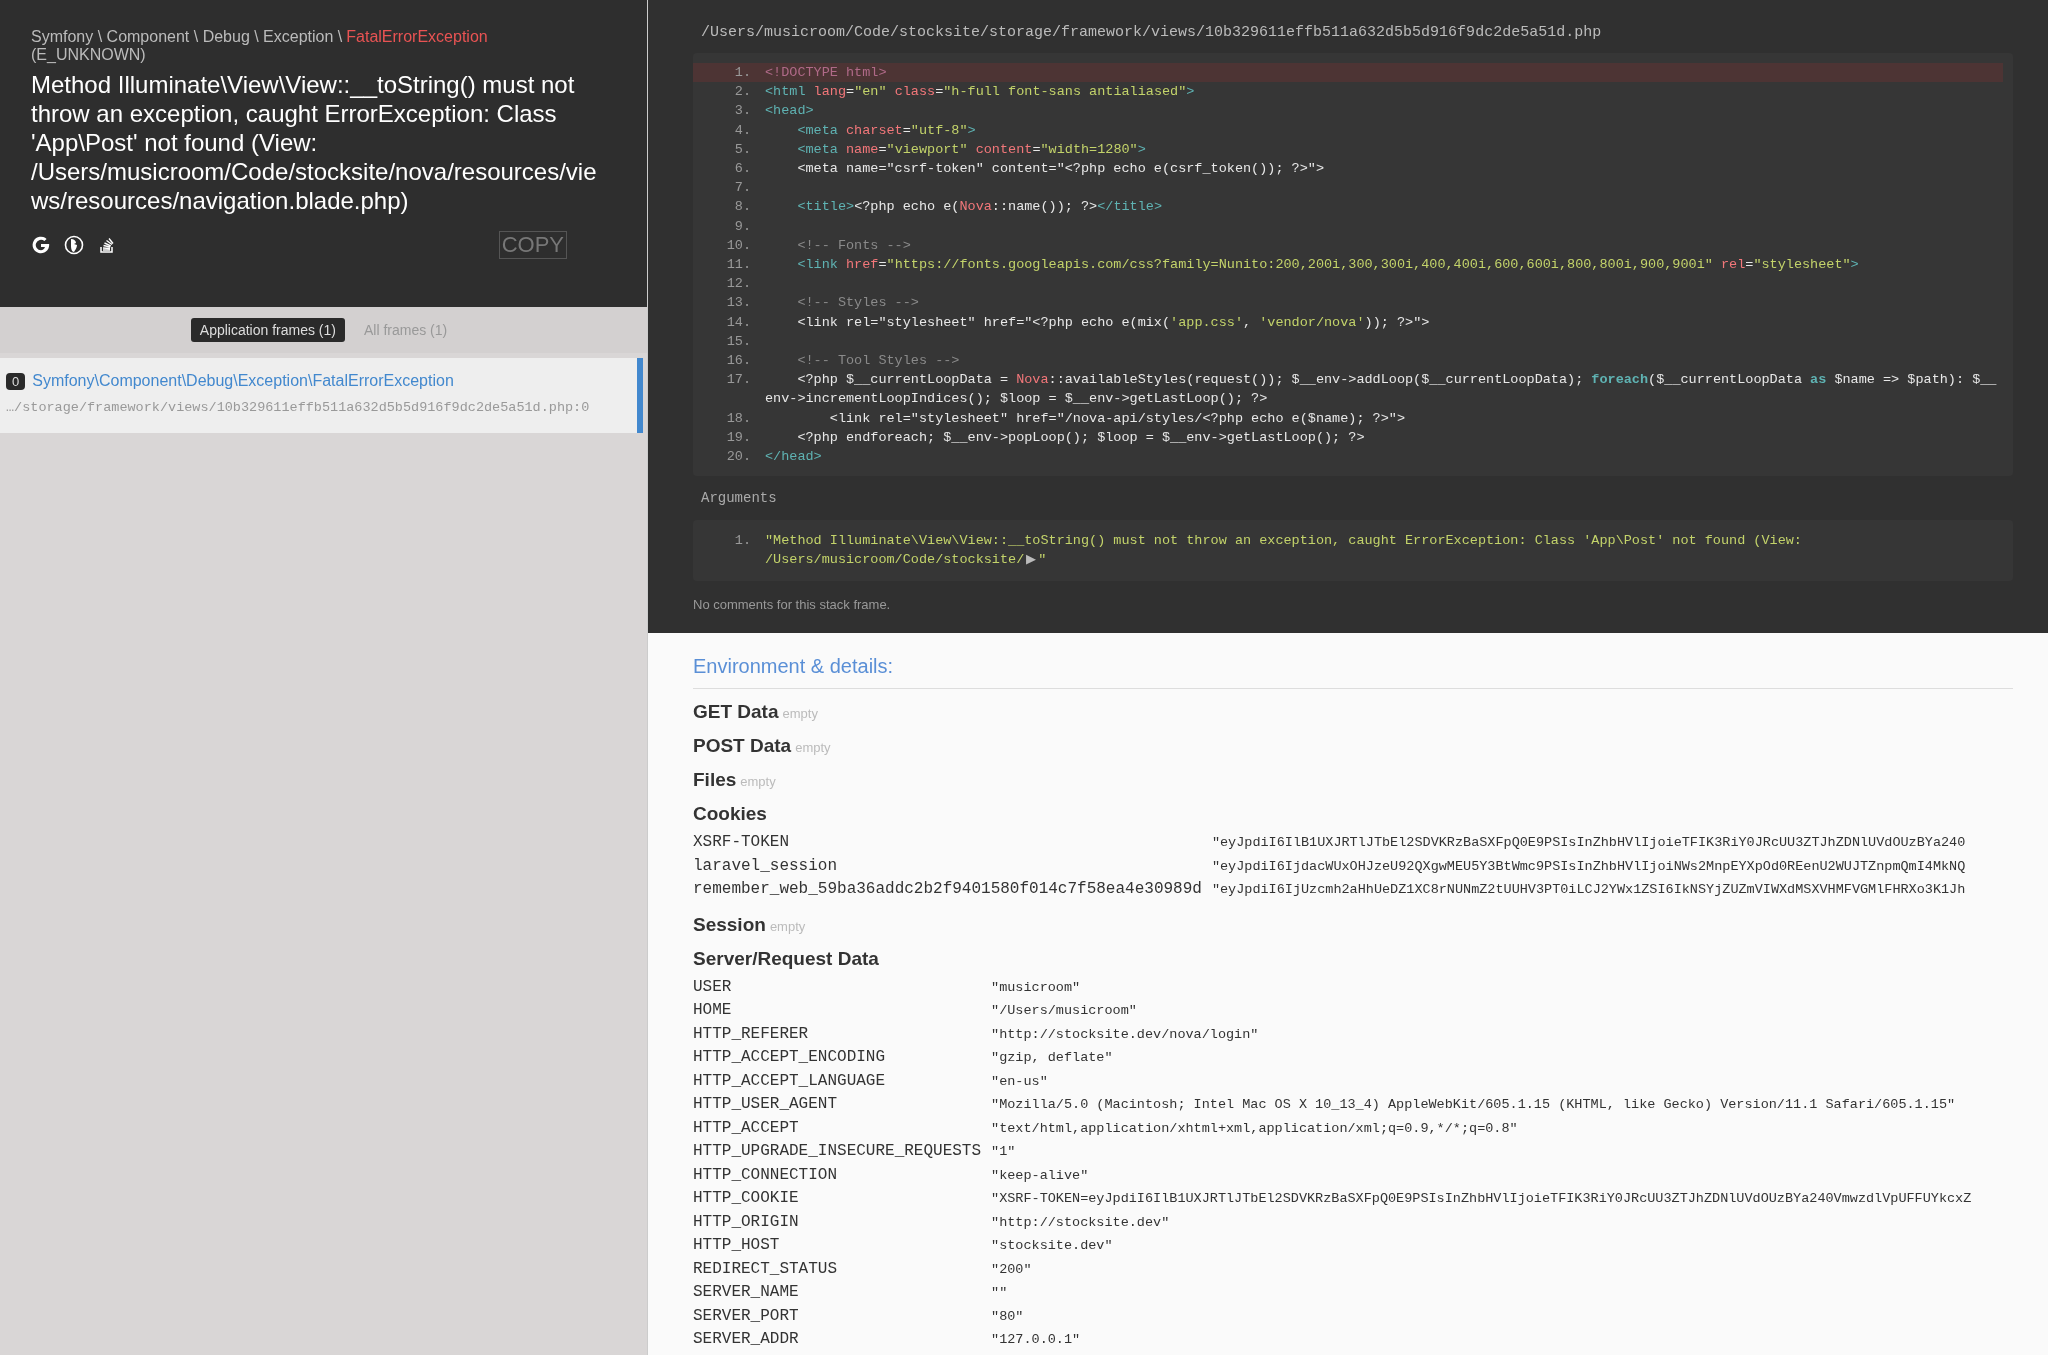 This screenshot has height=1355, width=2048. I want to click on comments-note: No comments for this stack frame., so click(792, 605).